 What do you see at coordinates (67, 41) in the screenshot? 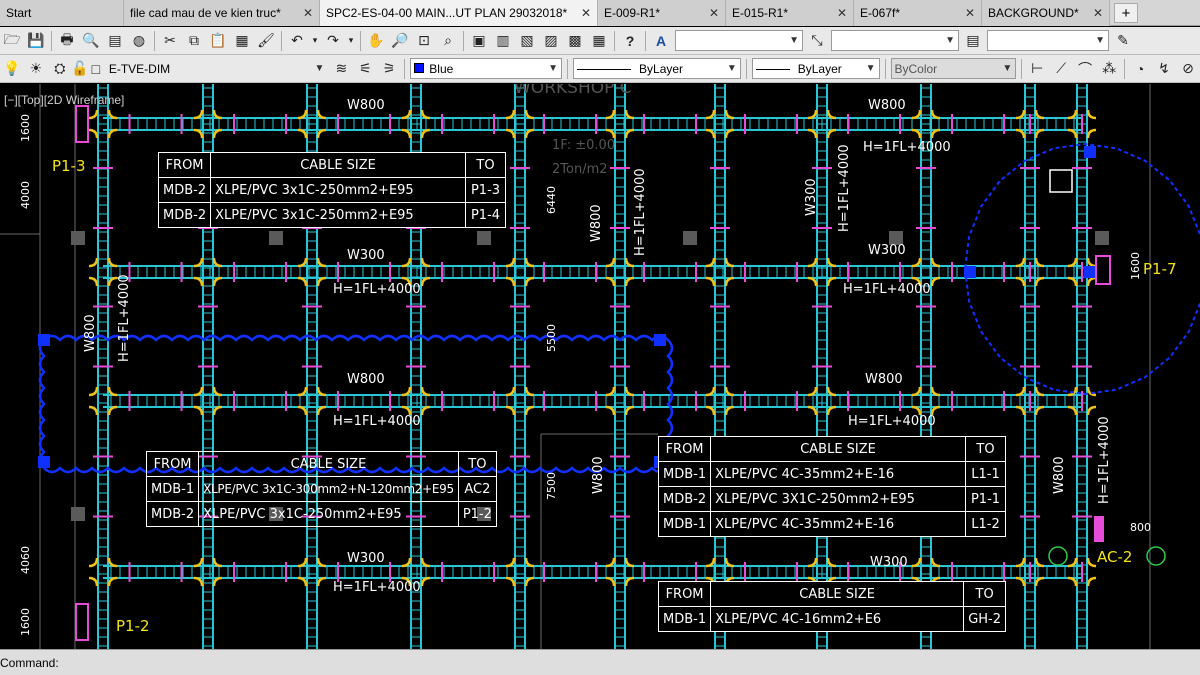
I see `print-icon: 🖶` at bounding box center [67, 41].